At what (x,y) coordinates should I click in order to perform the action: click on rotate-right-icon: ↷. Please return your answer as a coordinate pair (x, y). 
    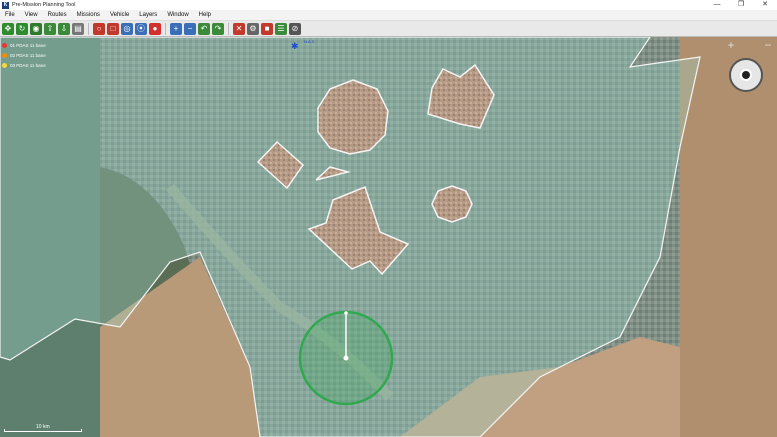
    Looking at the image, I should click on (218, 28).